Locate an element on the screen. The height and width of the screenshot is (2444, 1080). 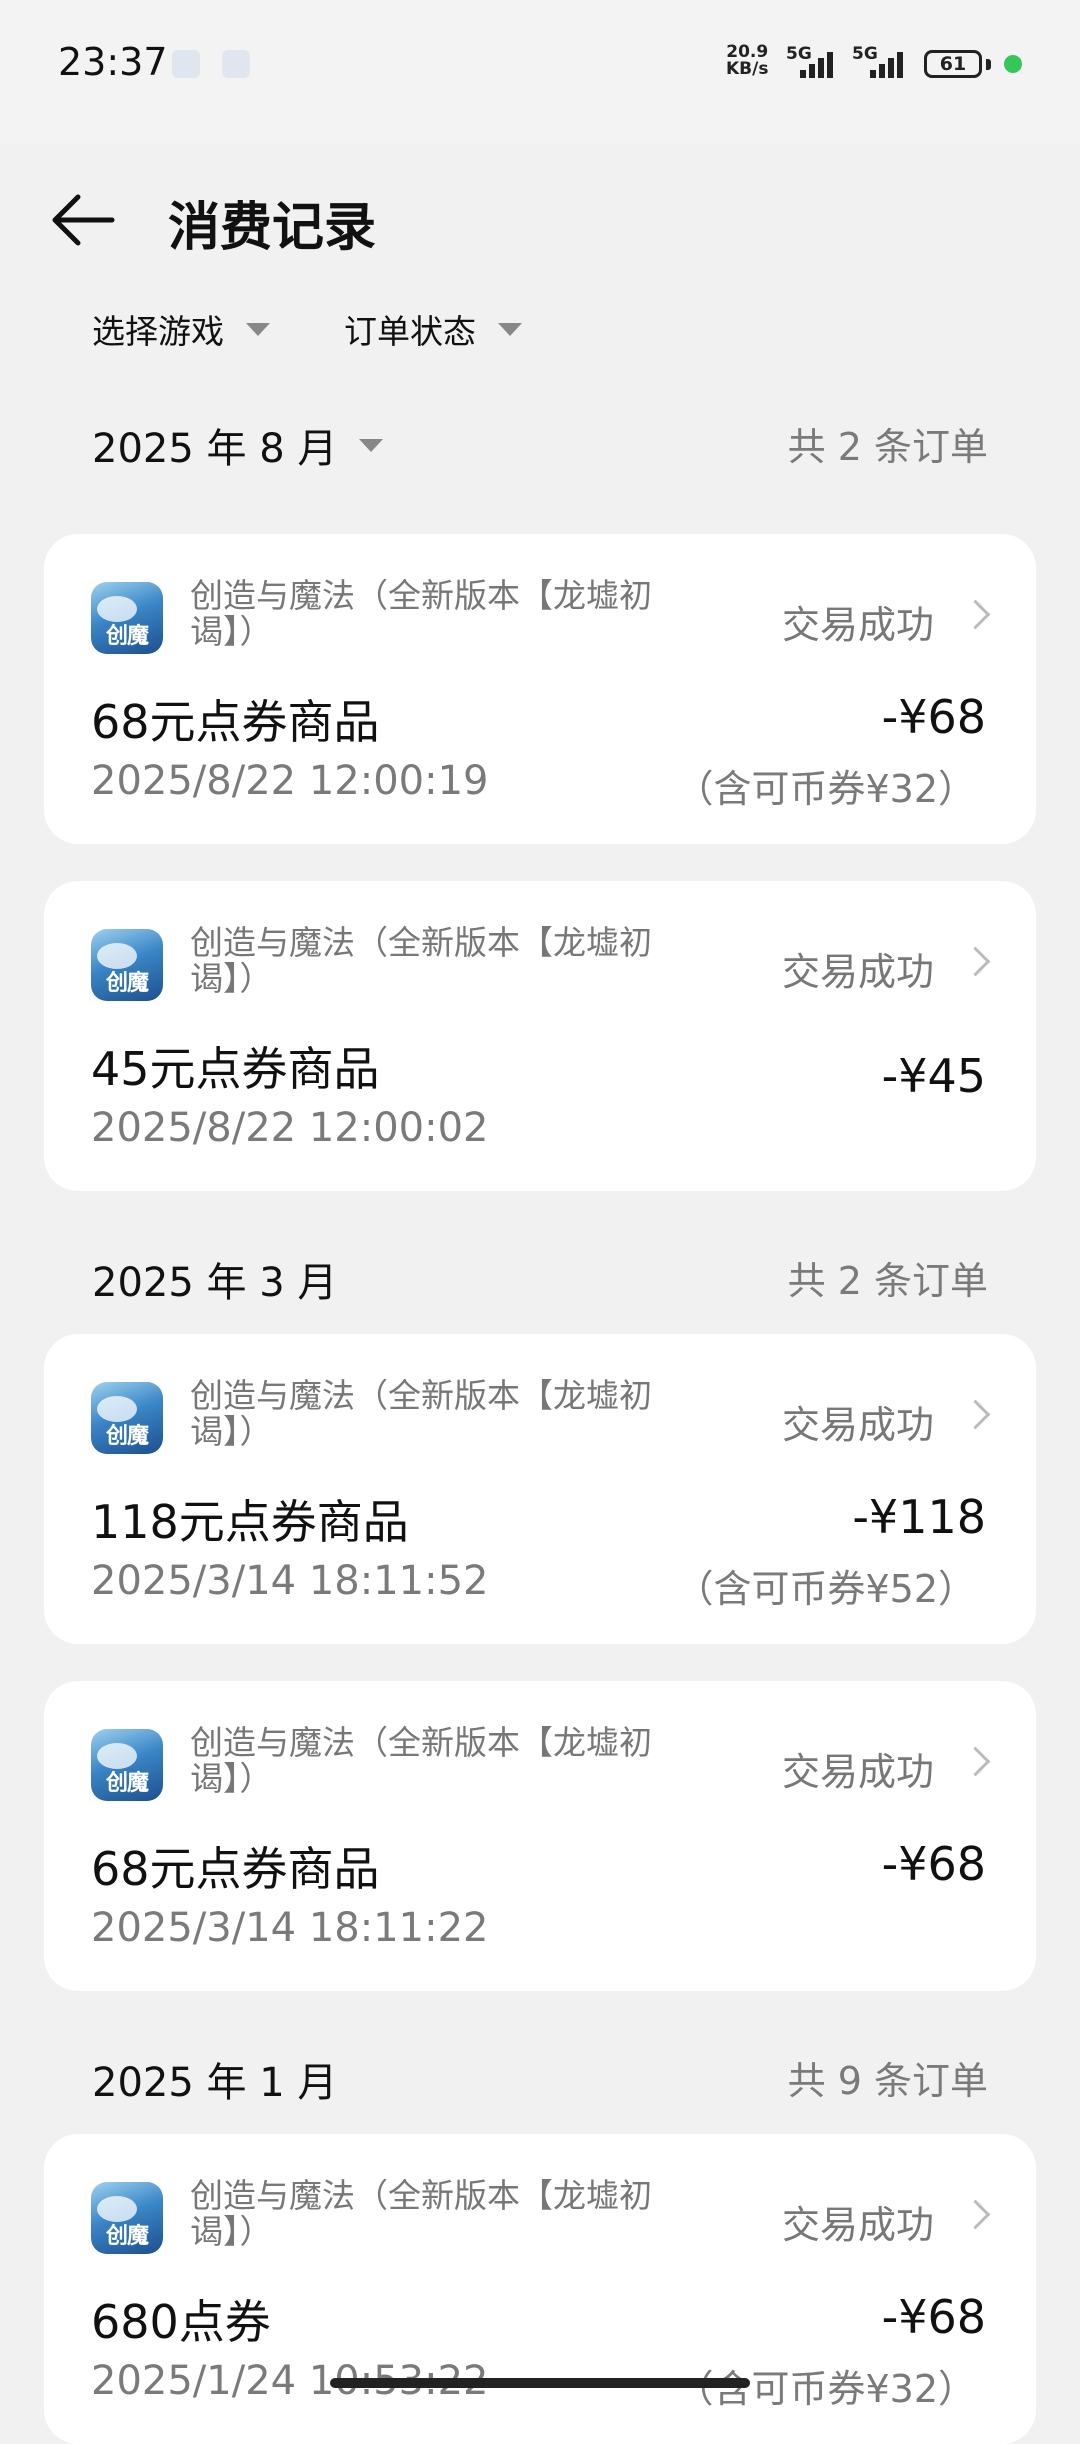
month-selector: 2025 年 8 月 is located at coordinates (238, 445).